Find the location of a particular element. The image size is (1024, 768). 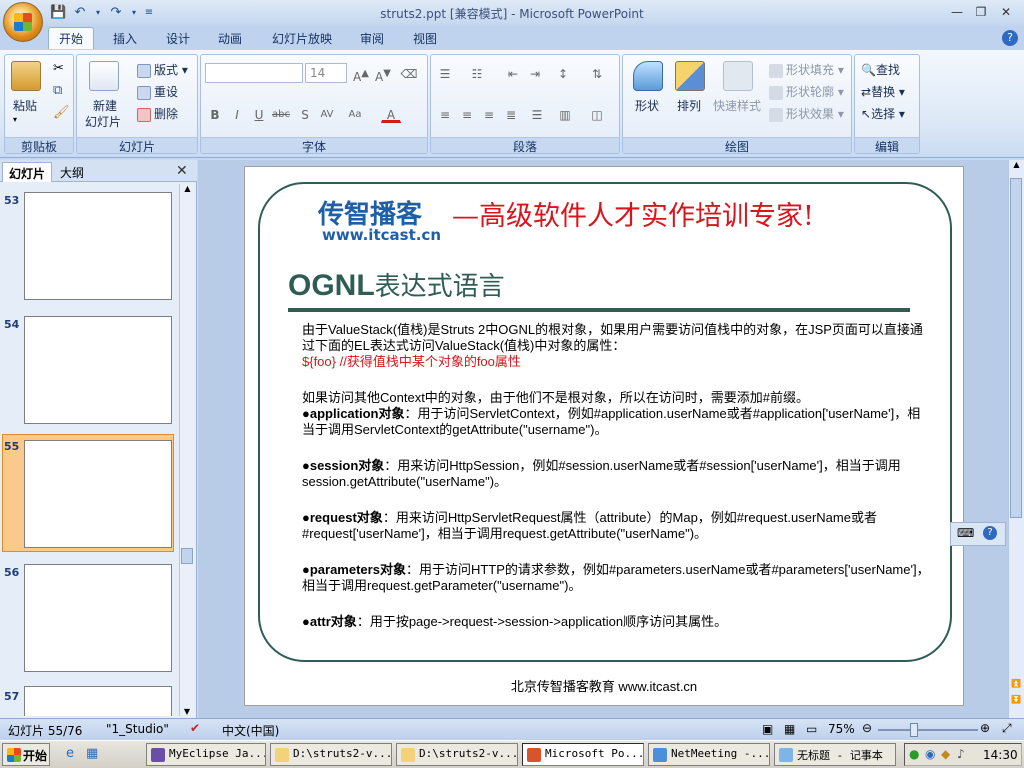

layout-button: 版式 ▾ is located at coordinates (162, 69).